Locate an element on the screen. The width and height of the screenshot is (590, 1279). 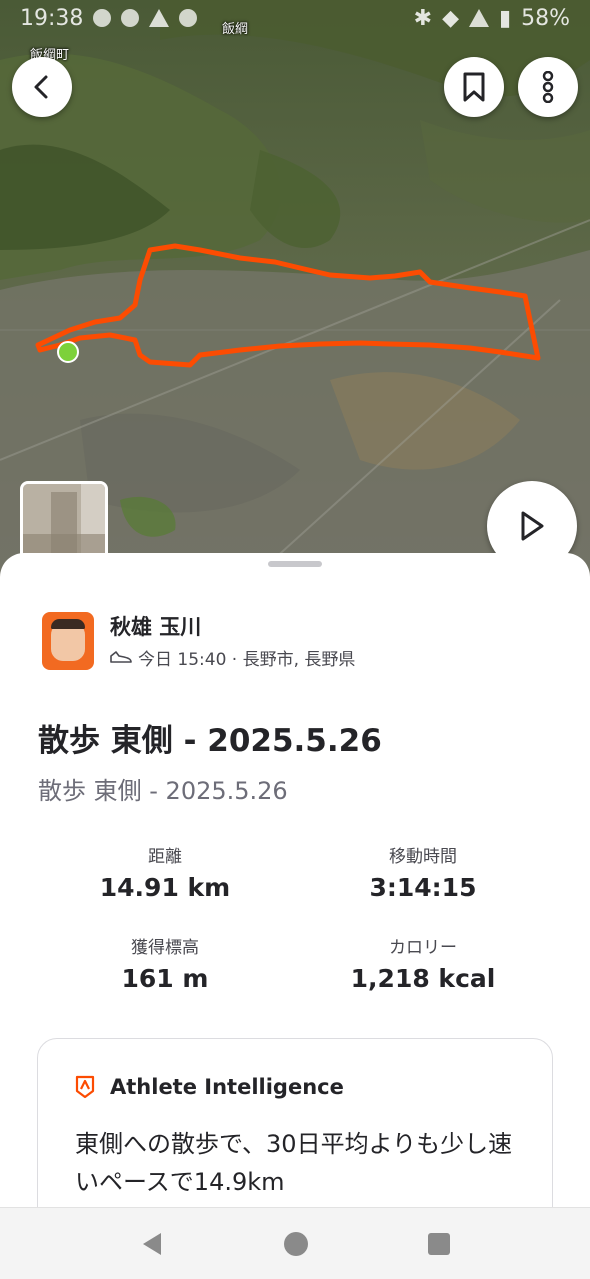
status-time: 19:38 is located at coordinates (52, 18).